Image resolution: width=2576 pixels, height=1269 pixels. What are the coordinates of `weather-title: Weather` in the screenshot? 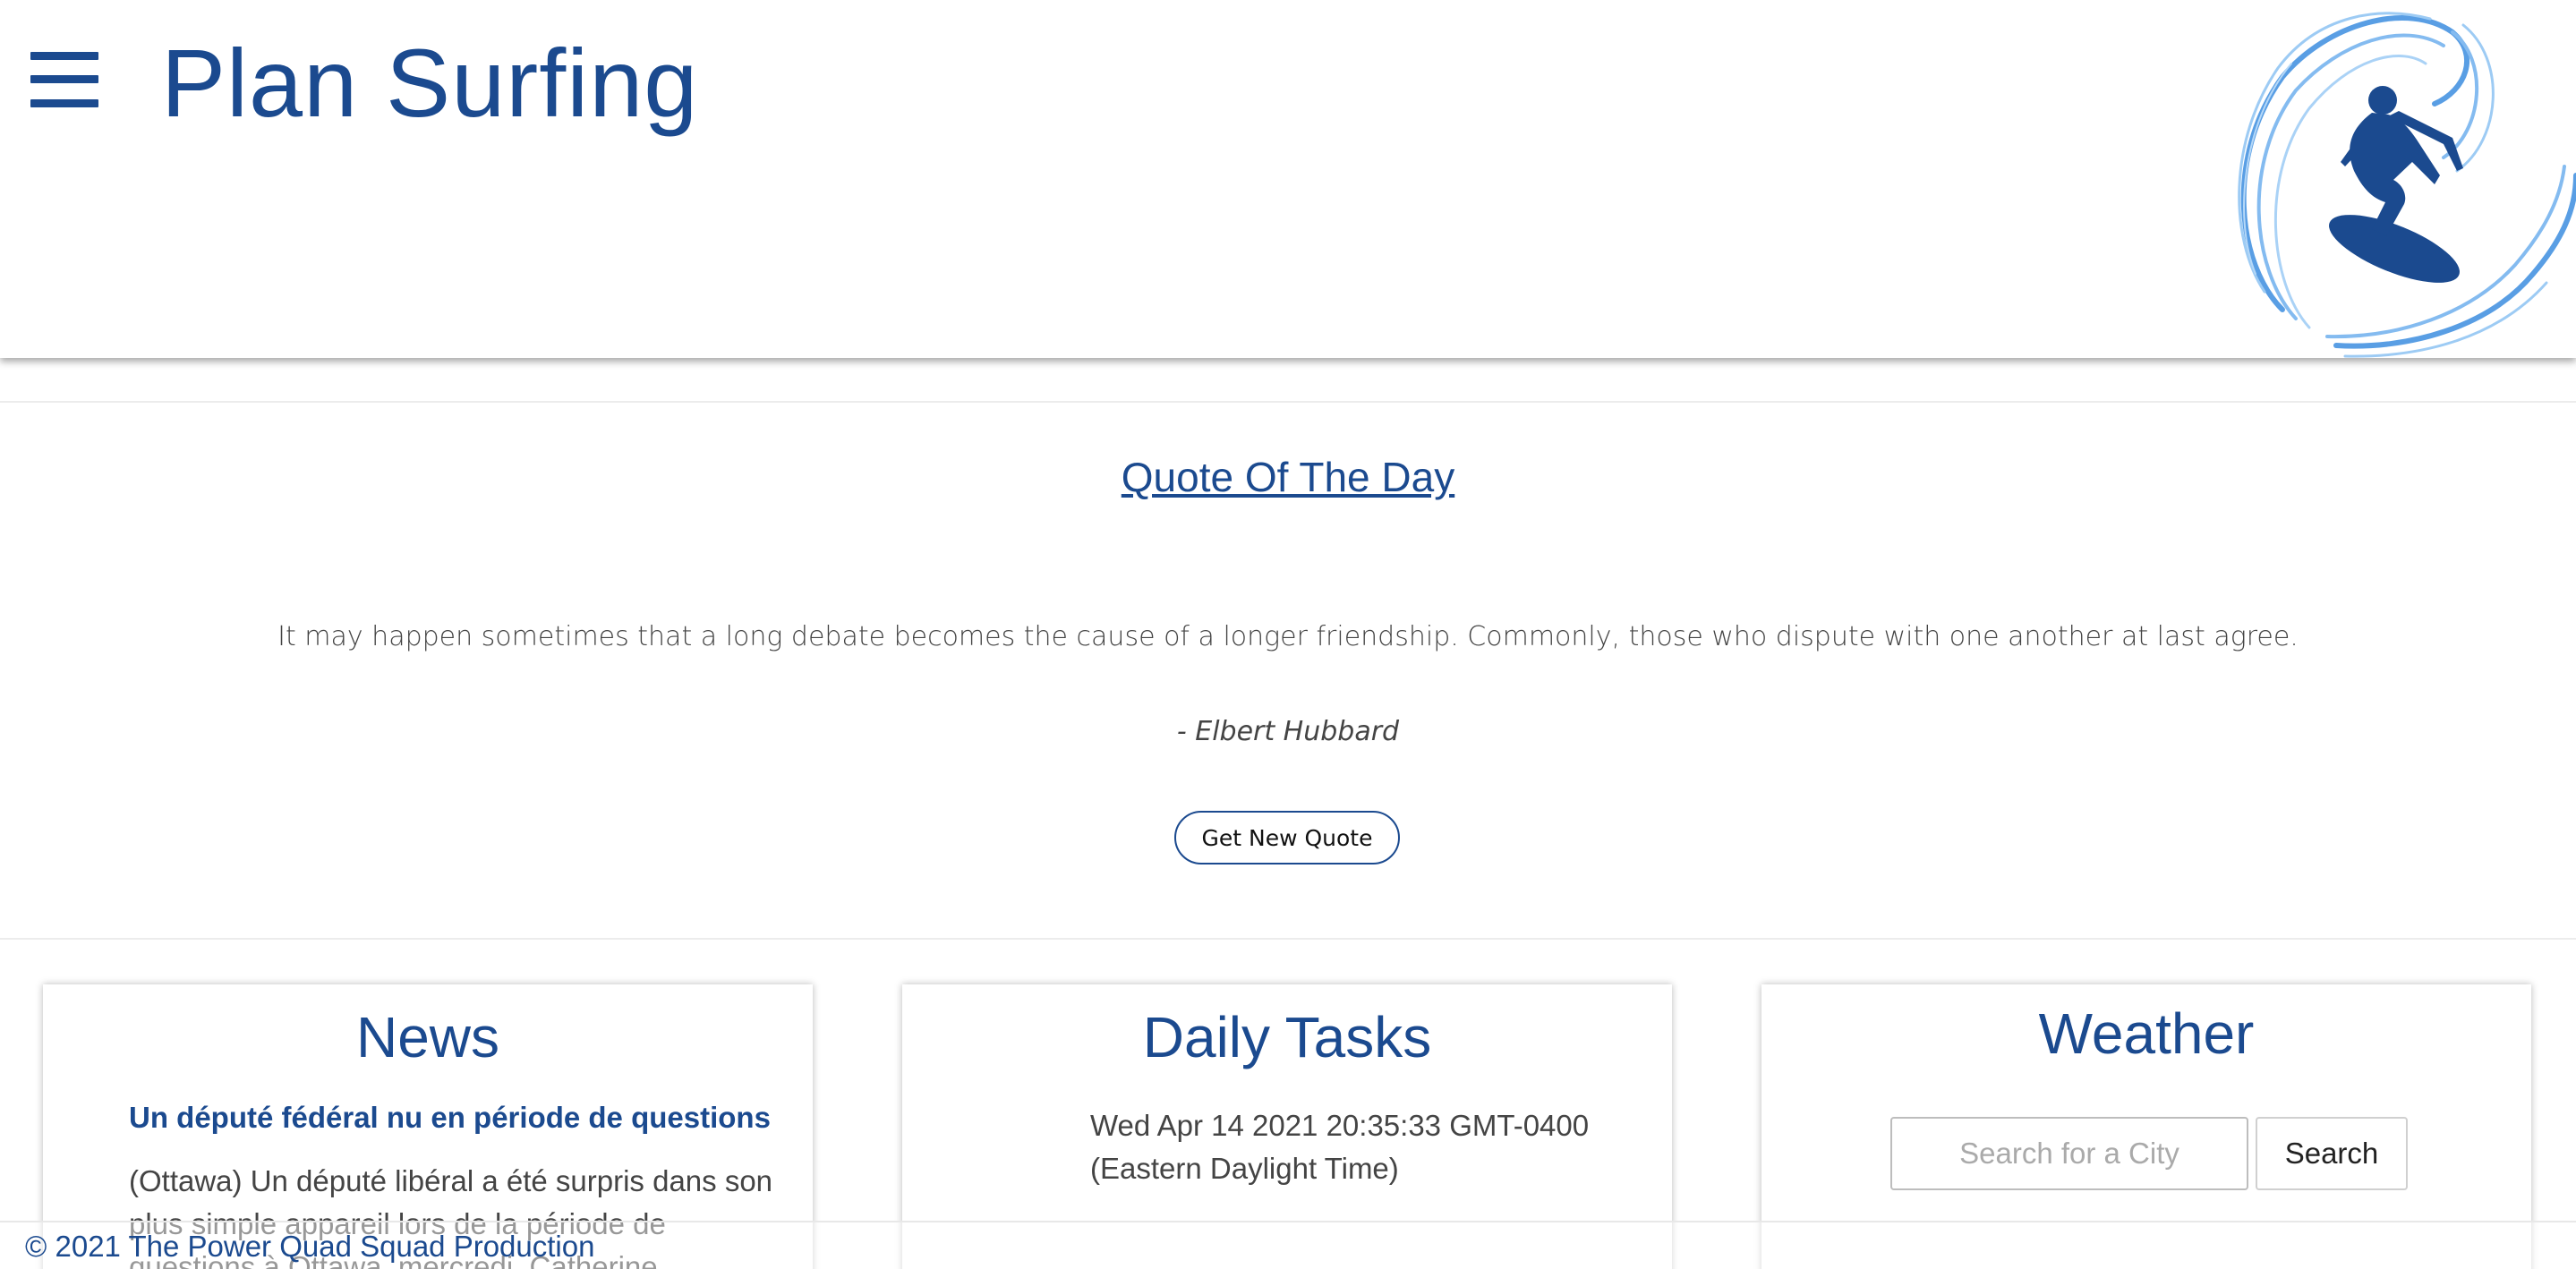 It's located at (2146, 1034).